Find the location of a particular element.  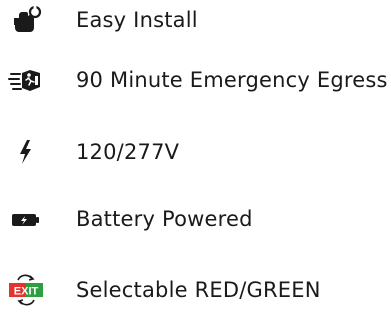

feature-battery-powered: Battery Powered is located at coordinates (195, 219).